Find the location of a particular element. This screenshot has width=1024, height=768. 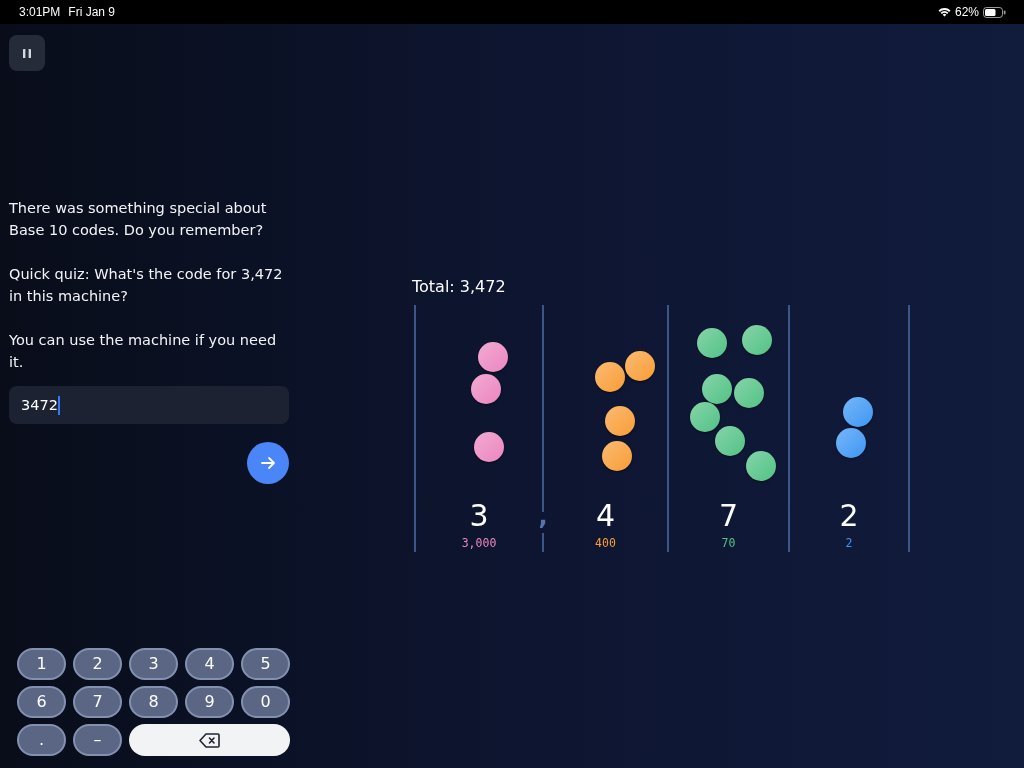

pause-button is located at coordinates (27, 53).